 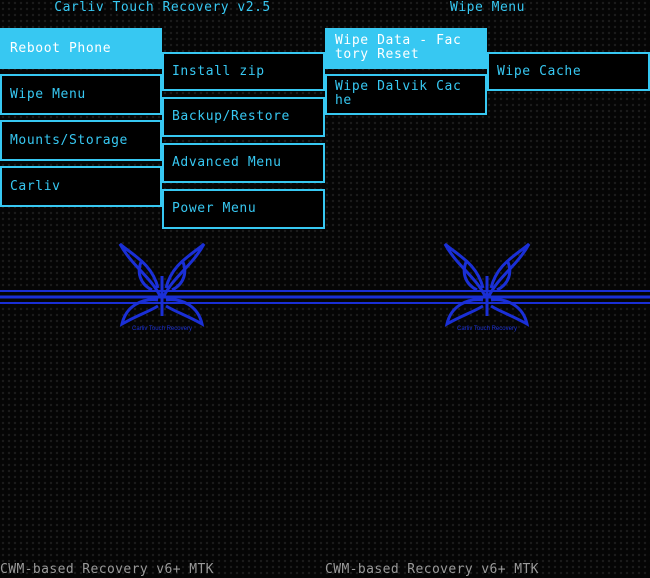 What do you see at coordinates (81, 48) in the screenshot?
I see `reboot-phone-button: Reboot Phone` at bounding box center [81, 48].